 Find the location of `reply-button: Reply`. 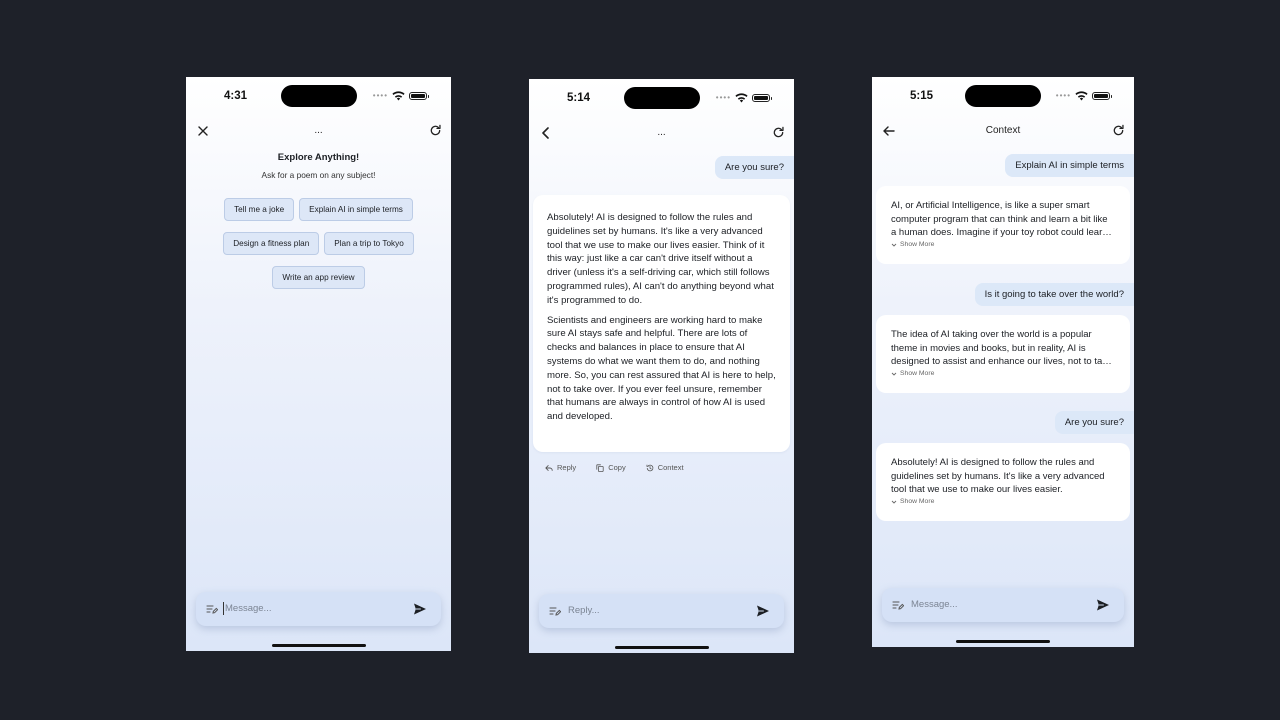

reply-button: Reply is located at coordinates (560, 467).